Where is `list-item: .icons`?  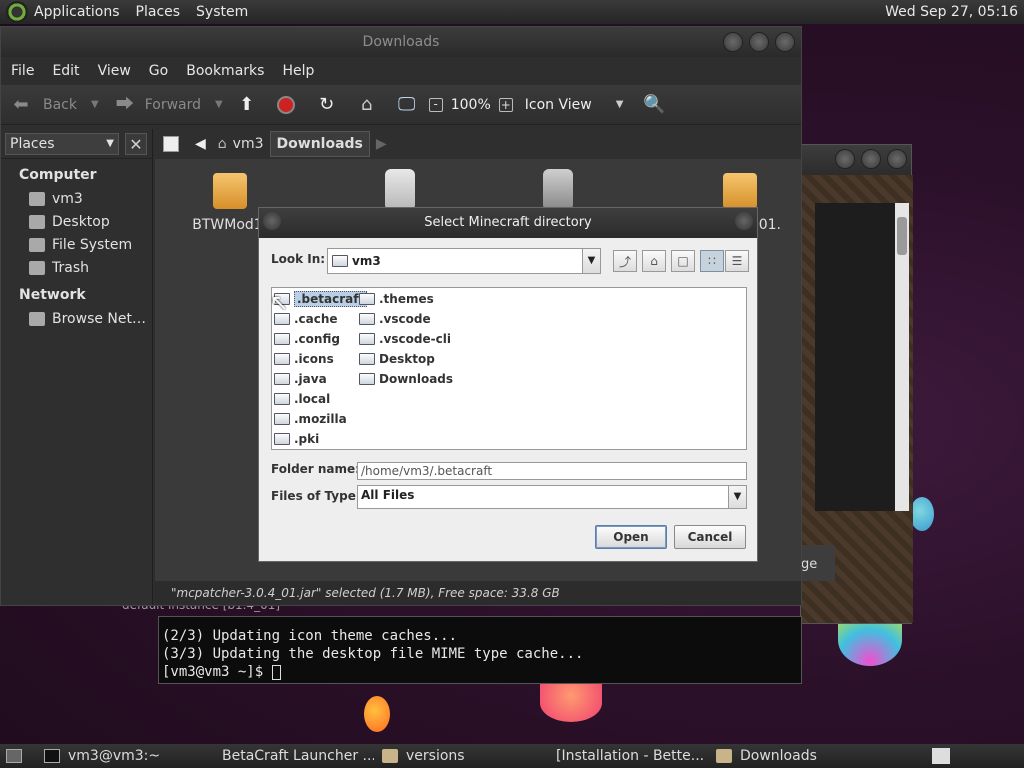 list-item: .icons is located at coordinates (304, 359).